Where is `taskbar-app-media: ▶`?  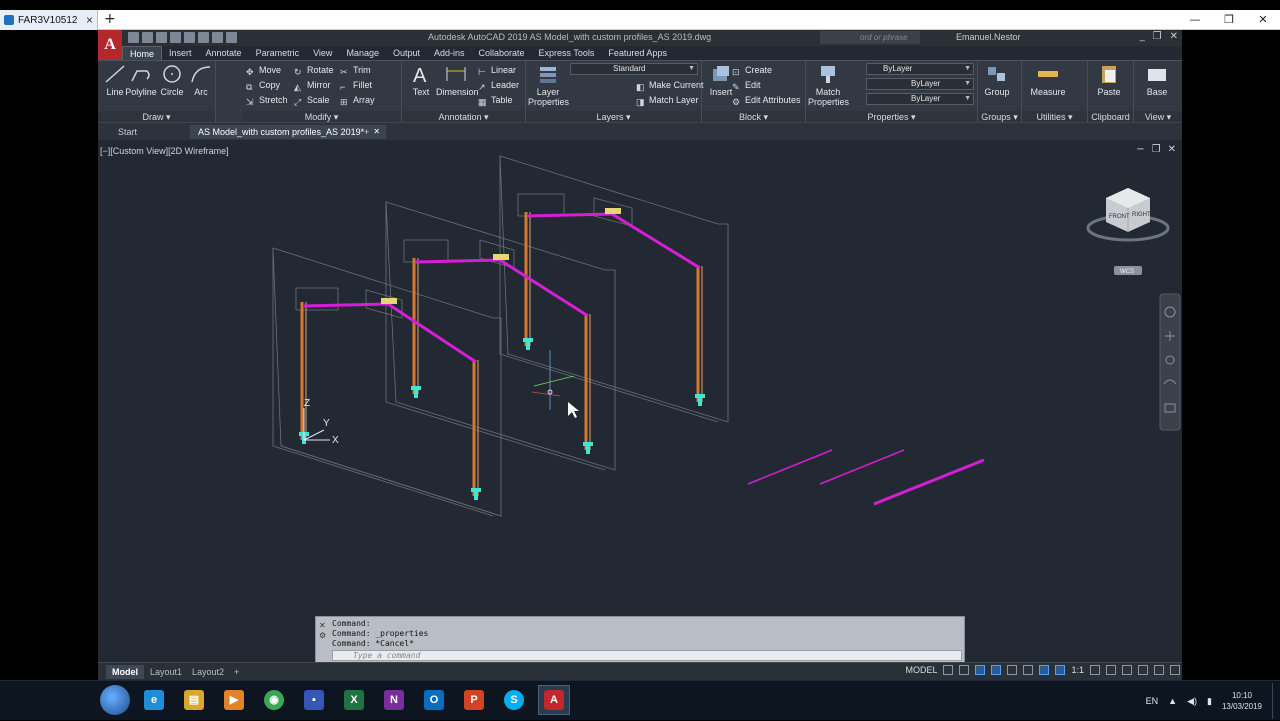 taskbar-app-media: ▶ is located at coordinates (234, 700).